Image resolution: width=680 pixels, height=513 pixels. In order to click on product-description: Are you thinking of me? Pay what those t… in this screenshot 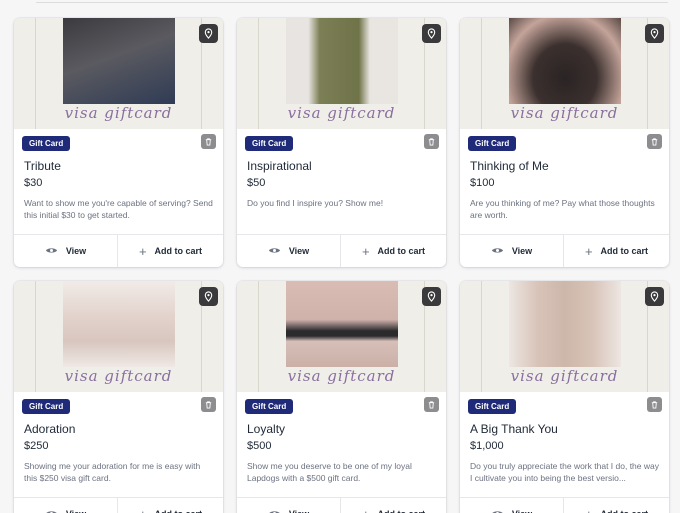, I will do `click(562, 209)`.